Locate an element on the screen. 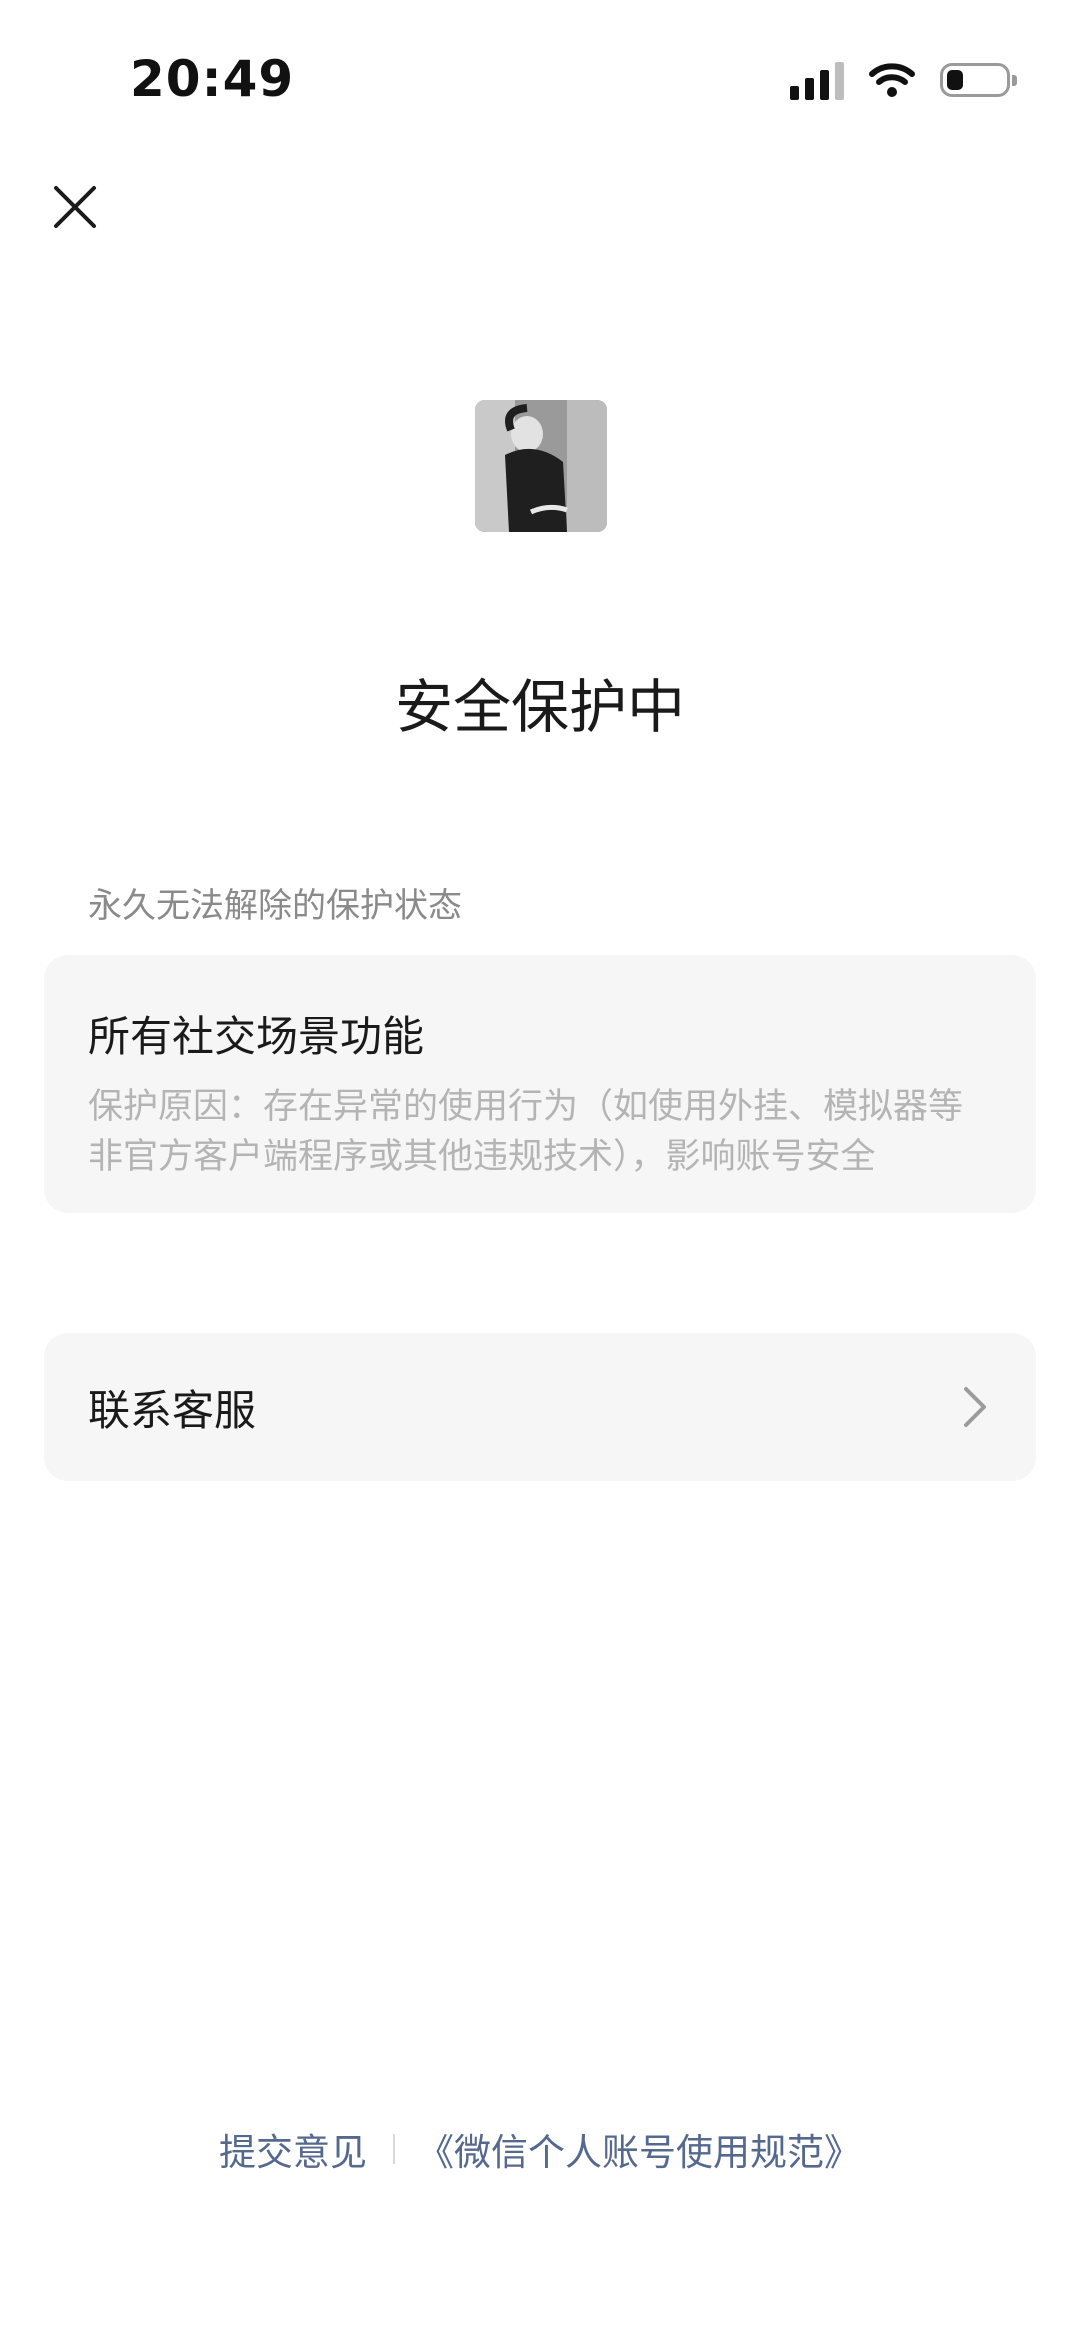 The height and width of the screenshot is (2341, 1080). avatar is located at coordinates (541, 466).